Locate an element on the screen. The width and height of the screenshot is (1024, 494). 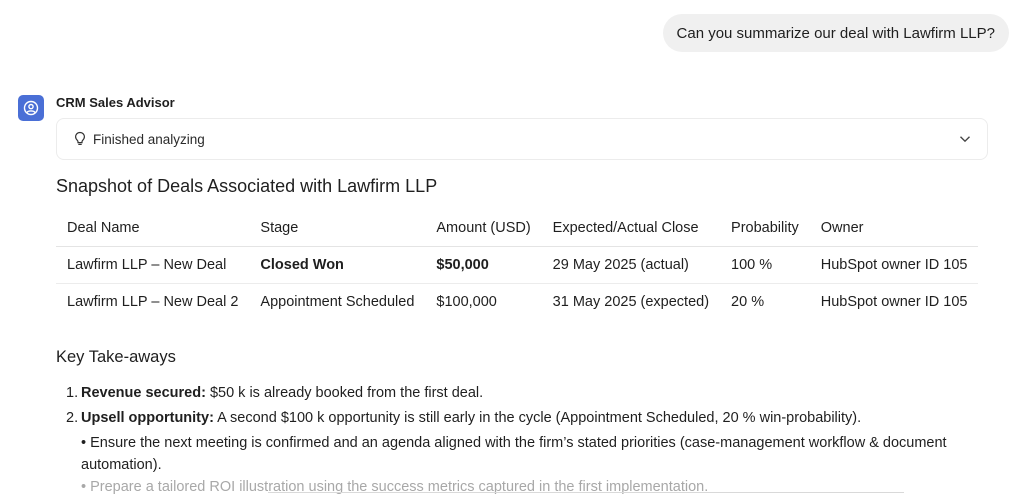
column-header-close: Expected/Actual Close is located at coordinates (631, 228).